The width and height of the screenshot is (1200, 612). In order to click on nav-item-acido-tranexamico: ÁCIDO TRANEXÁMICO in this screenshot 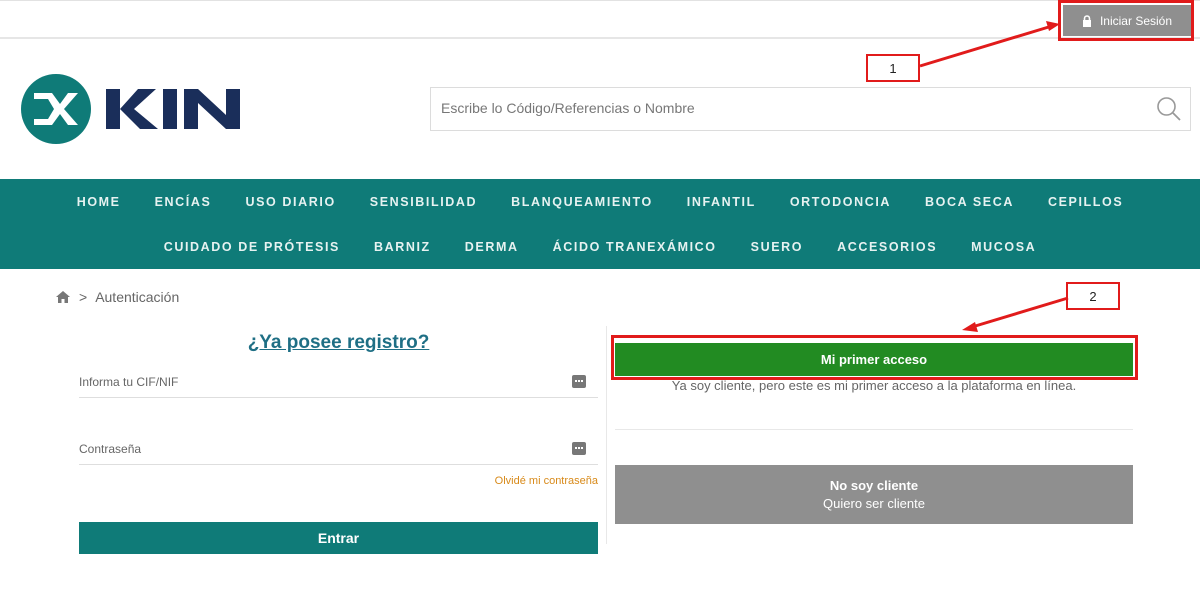, I will do `click(635, 247)`.